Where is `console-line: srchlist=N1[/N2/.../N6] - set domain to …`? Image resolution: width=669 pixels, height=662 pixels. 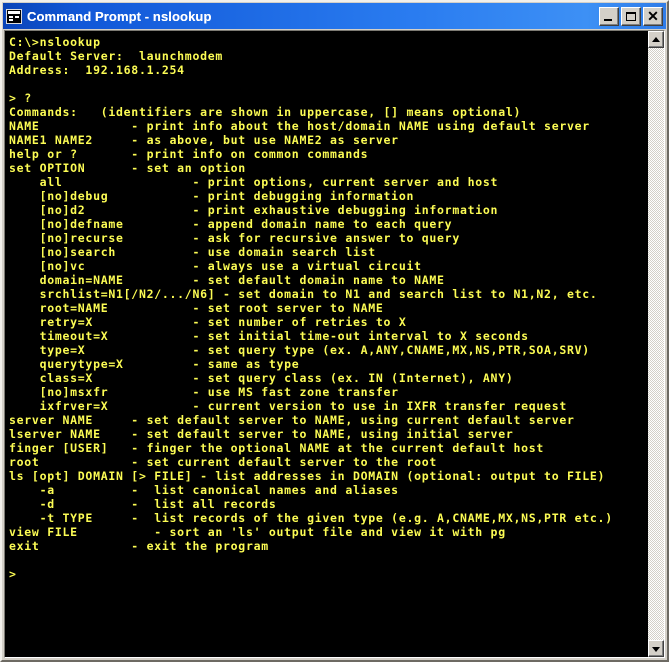
console-line: srchlist=N1[/N2/.../N6] - set domain to … is located at coordinates (303, 294).